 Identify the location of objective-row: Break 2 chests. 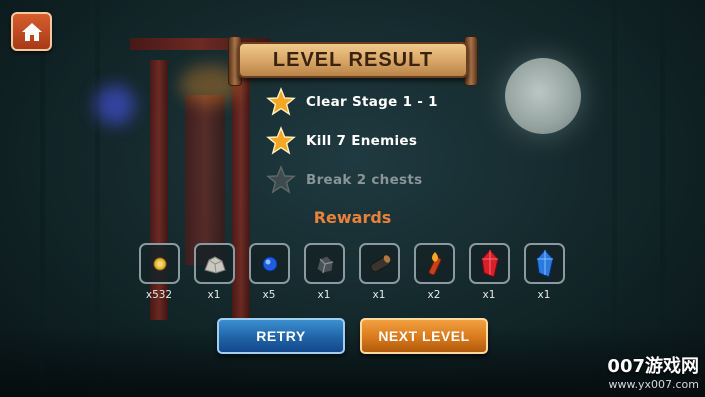
(344, 180).